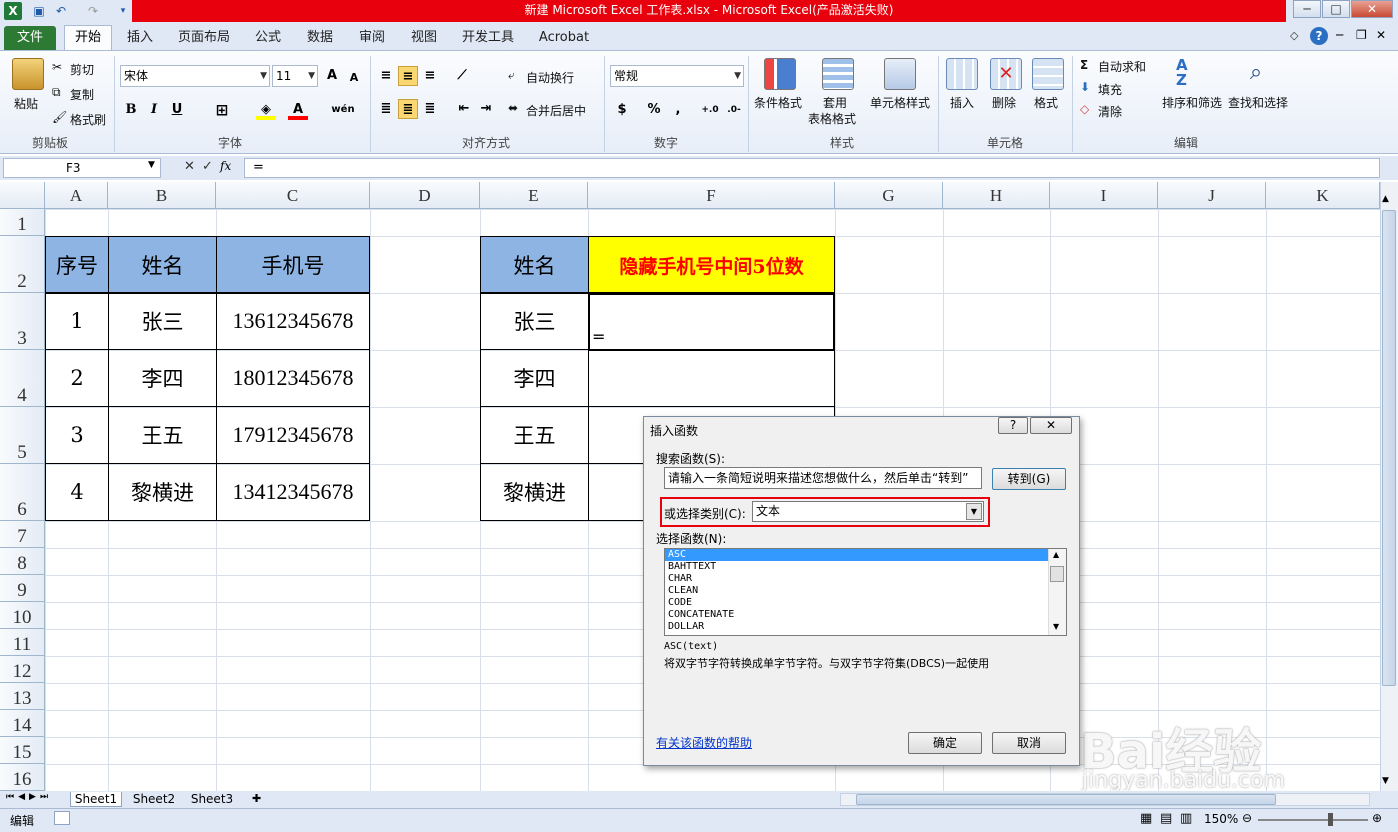 This screenshot has height=832, width=1398. I want to click on table1-cell-name: 张三, so click(162, 321).